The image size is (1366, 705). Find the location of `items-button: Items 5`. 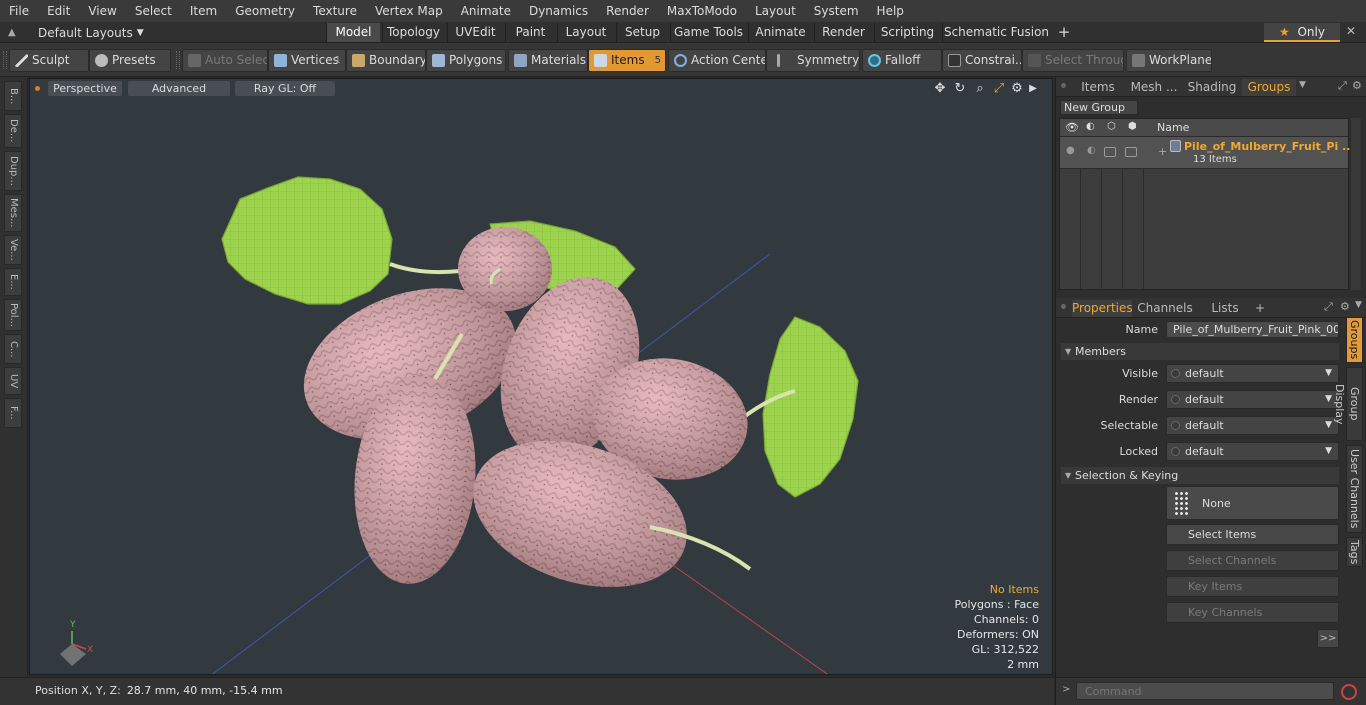

items-button: Items 5 is located at coordinates (627, 60).